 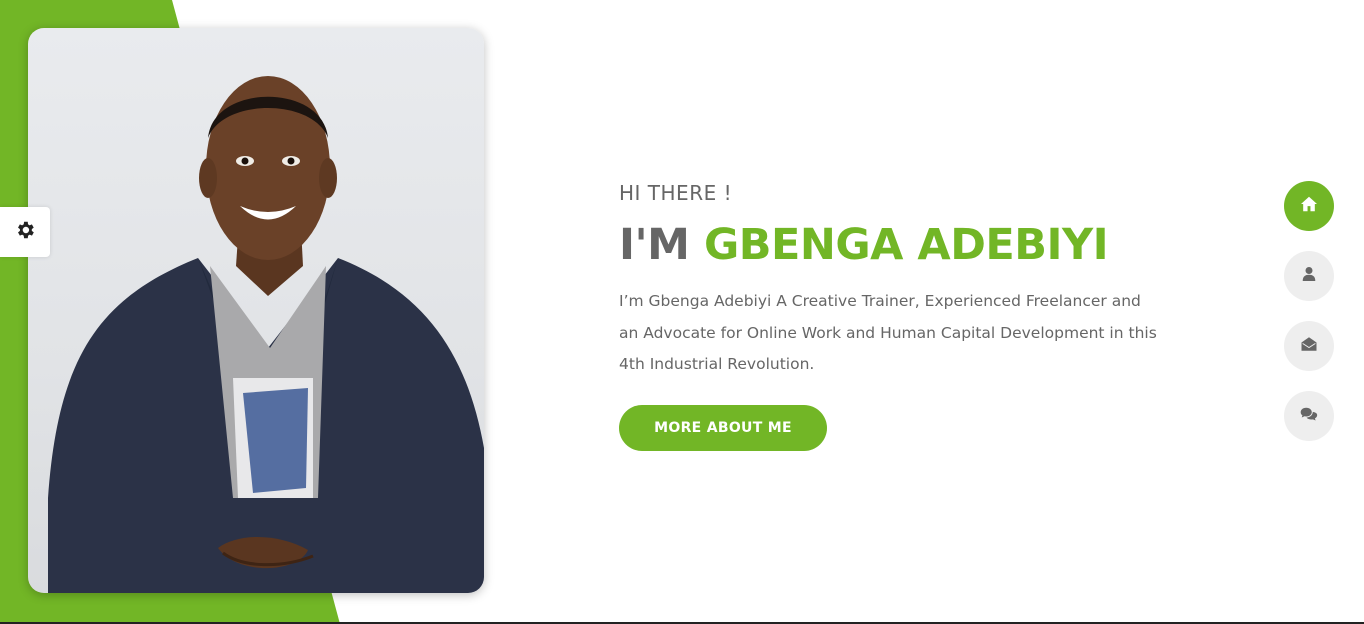 I want to click on nav-contact-button, so click(x=1309, y=346).